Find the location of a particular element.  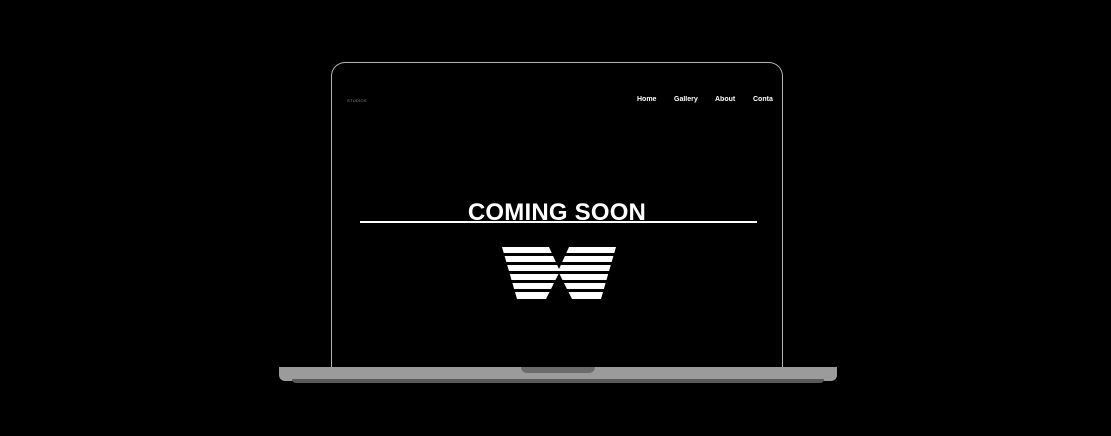

striped-w-logo-icon is located at coordinates (559, 273).